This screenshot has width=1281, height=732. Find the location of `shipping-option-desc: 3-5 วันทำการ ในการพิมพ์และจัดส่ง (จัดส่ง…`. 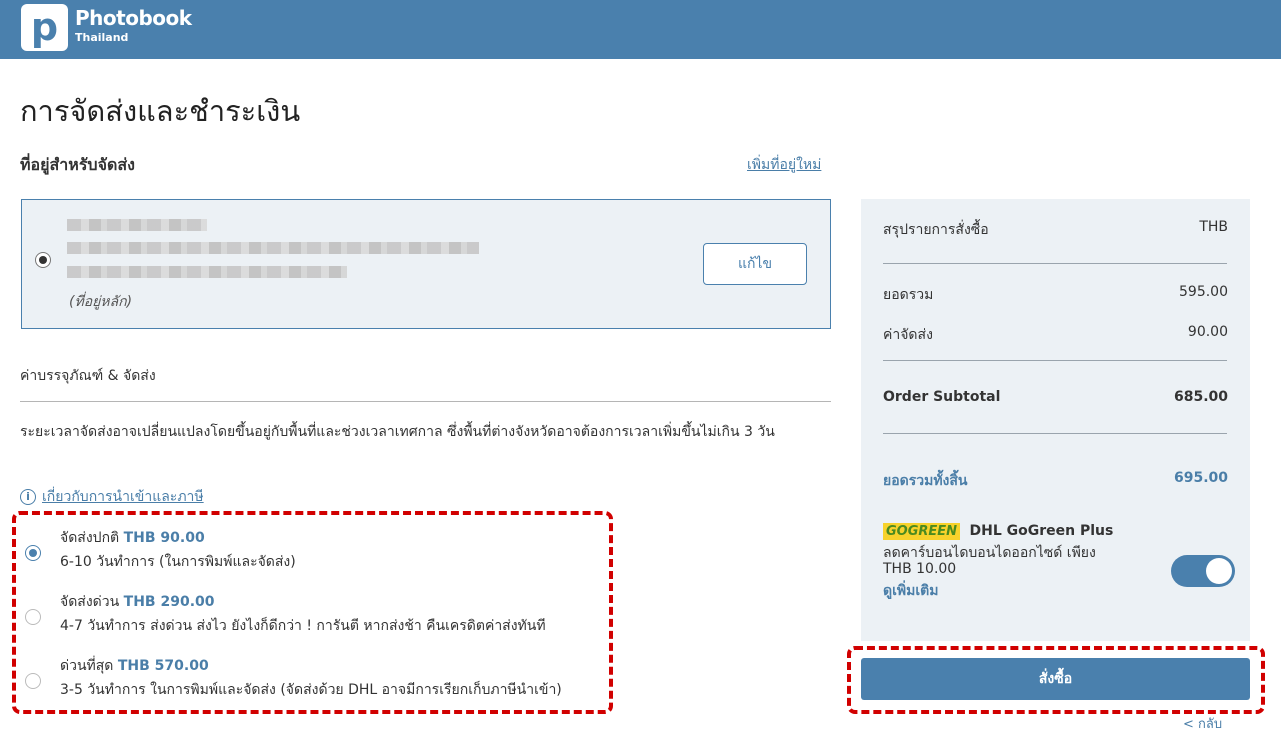

shipping-option-desc: 3-5 วันทำการ ในการพิมพ์และจัดส่ง (จัดส่ง… is located at coordinates (311, 690).